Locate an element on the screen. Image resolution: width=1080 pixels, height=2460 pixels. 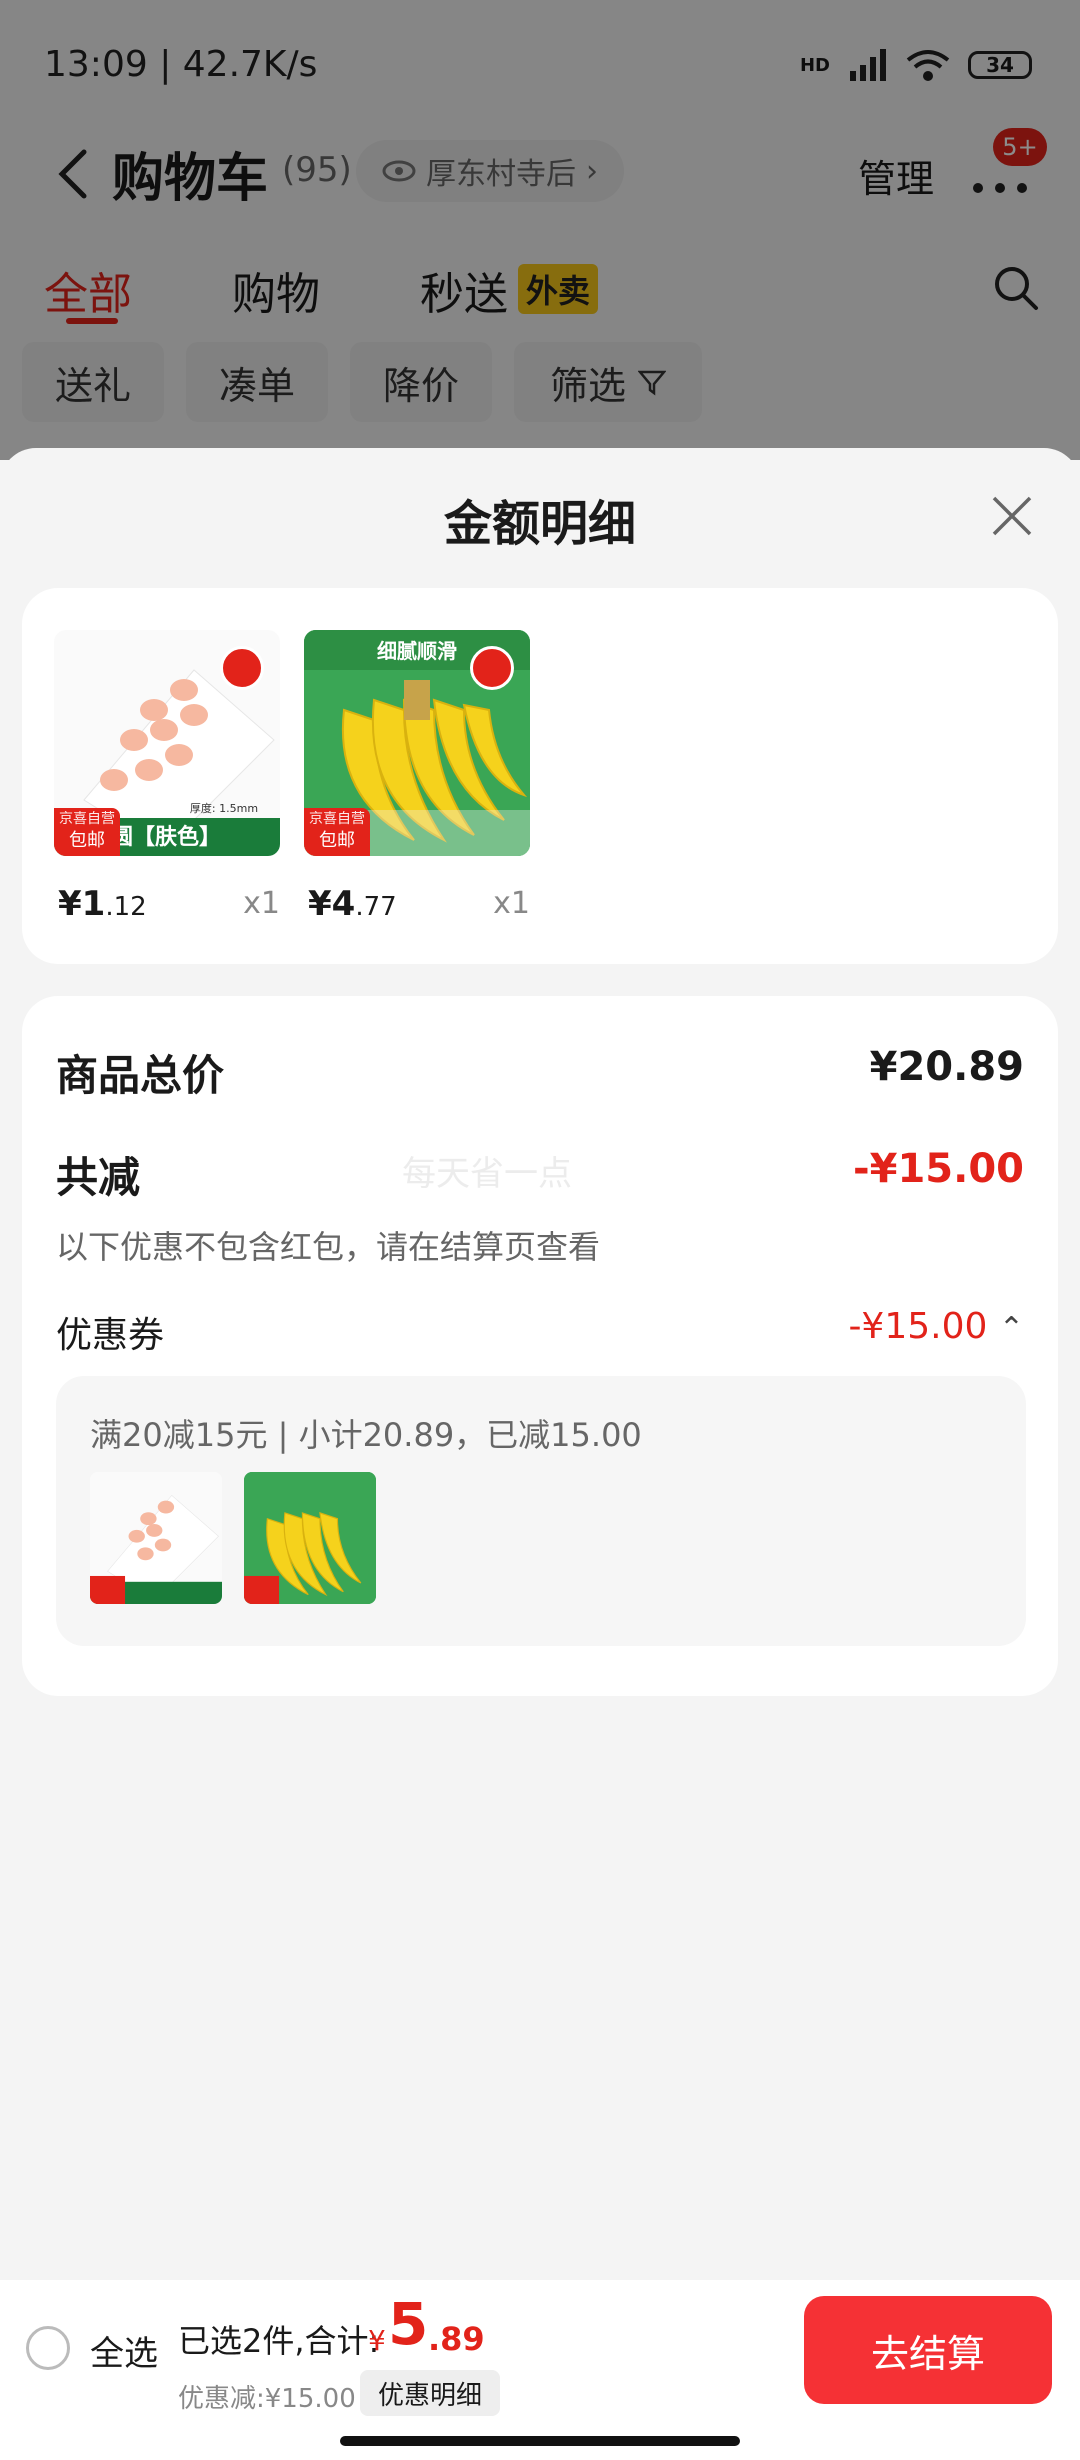
selected-summary: 已选2件,合计: is located at coordinates (279, 2341).